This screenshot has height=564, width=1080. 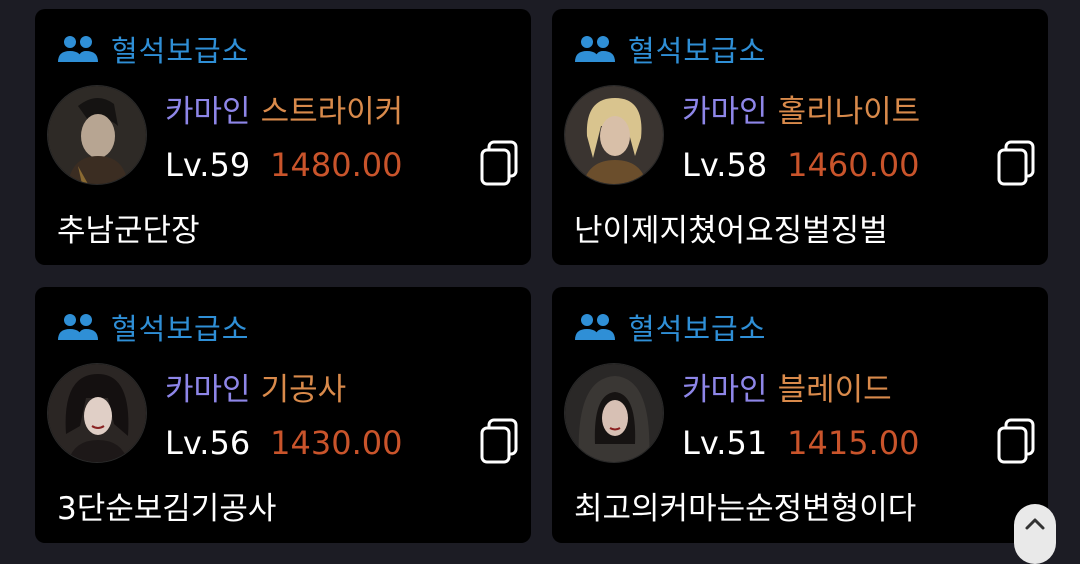 What do you see at coordinates (336, 165) in the screenshot?
I see `item-level: 1480.00` at bounding box center [336, 165].